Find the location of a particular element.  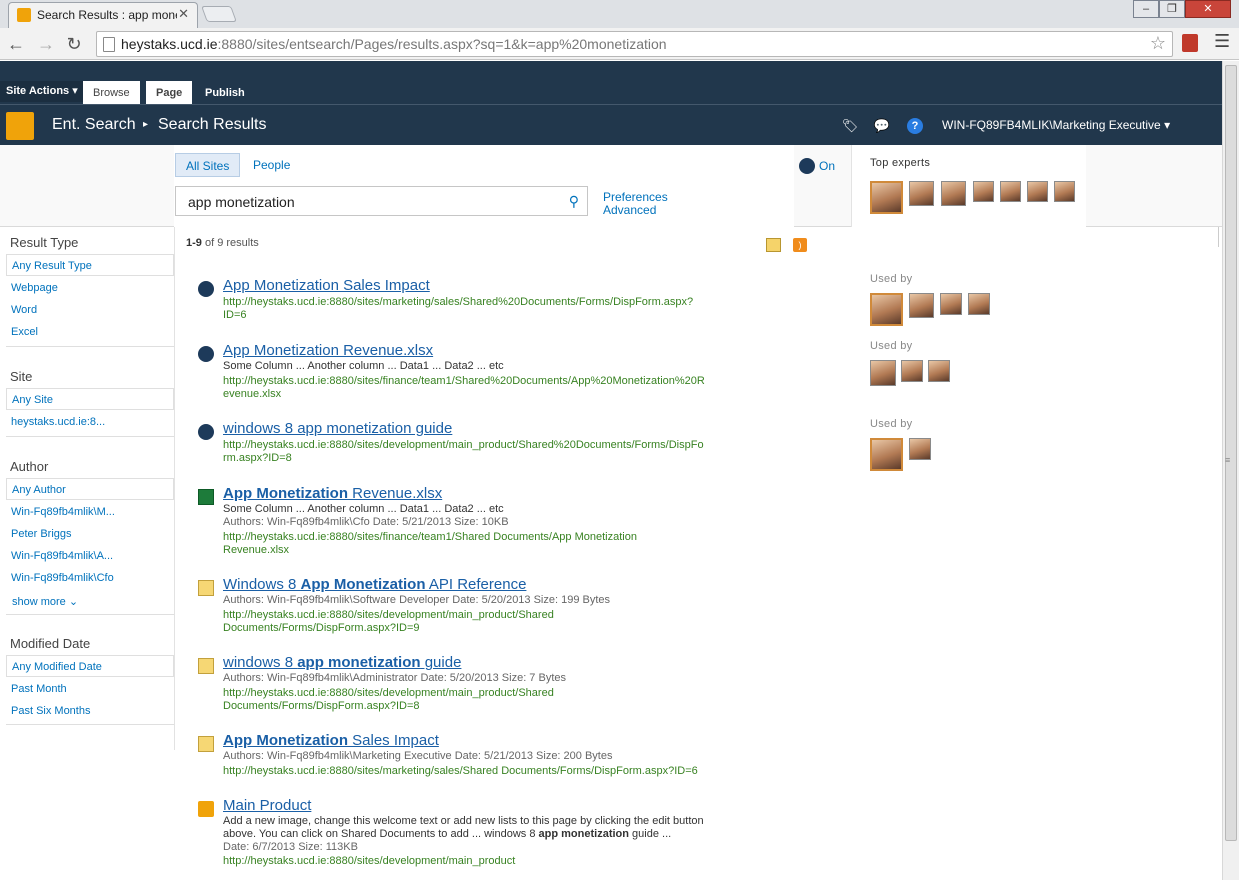

heystaks-toggle: On is located at coordinates (817, 166).